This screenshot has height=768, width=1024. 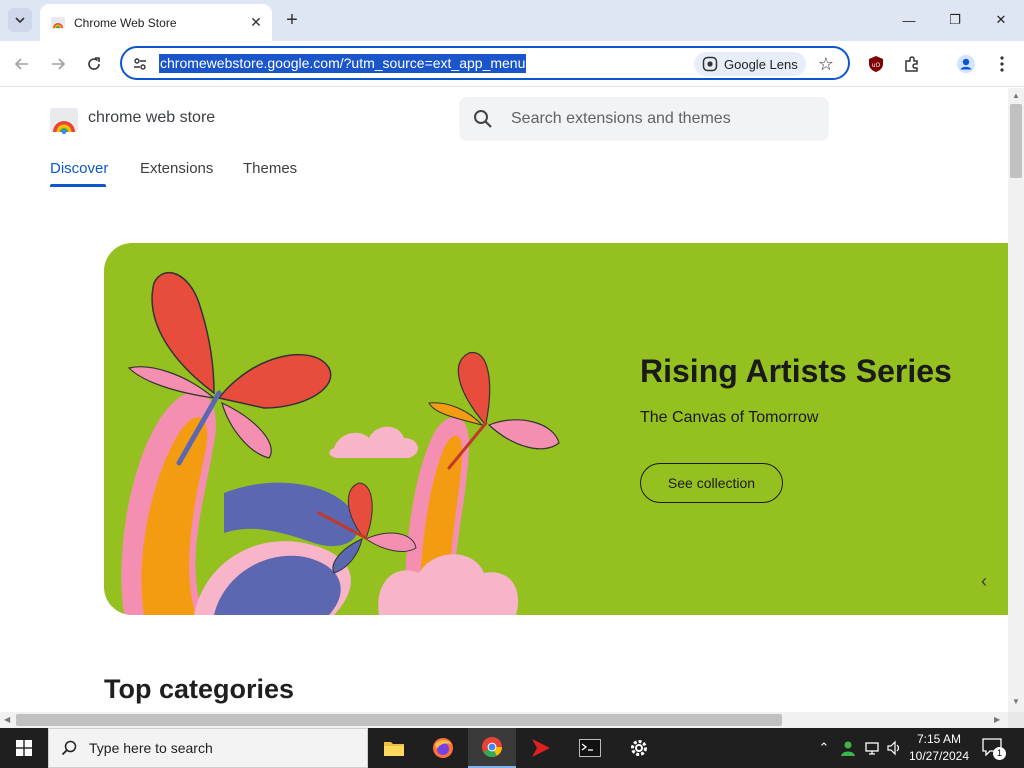 I want to click on windows-start-icon, so click(x=24, y=748).